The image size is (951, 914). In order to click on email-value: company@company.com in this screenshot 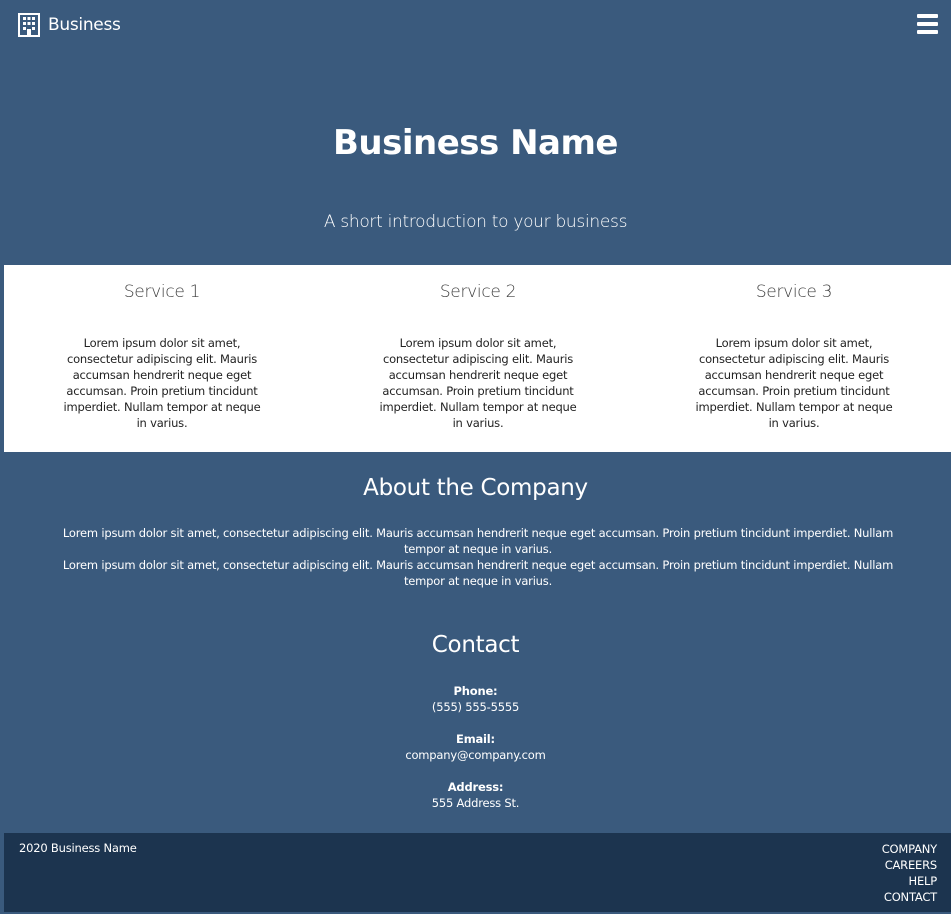, I will do `click(475, 755)`.